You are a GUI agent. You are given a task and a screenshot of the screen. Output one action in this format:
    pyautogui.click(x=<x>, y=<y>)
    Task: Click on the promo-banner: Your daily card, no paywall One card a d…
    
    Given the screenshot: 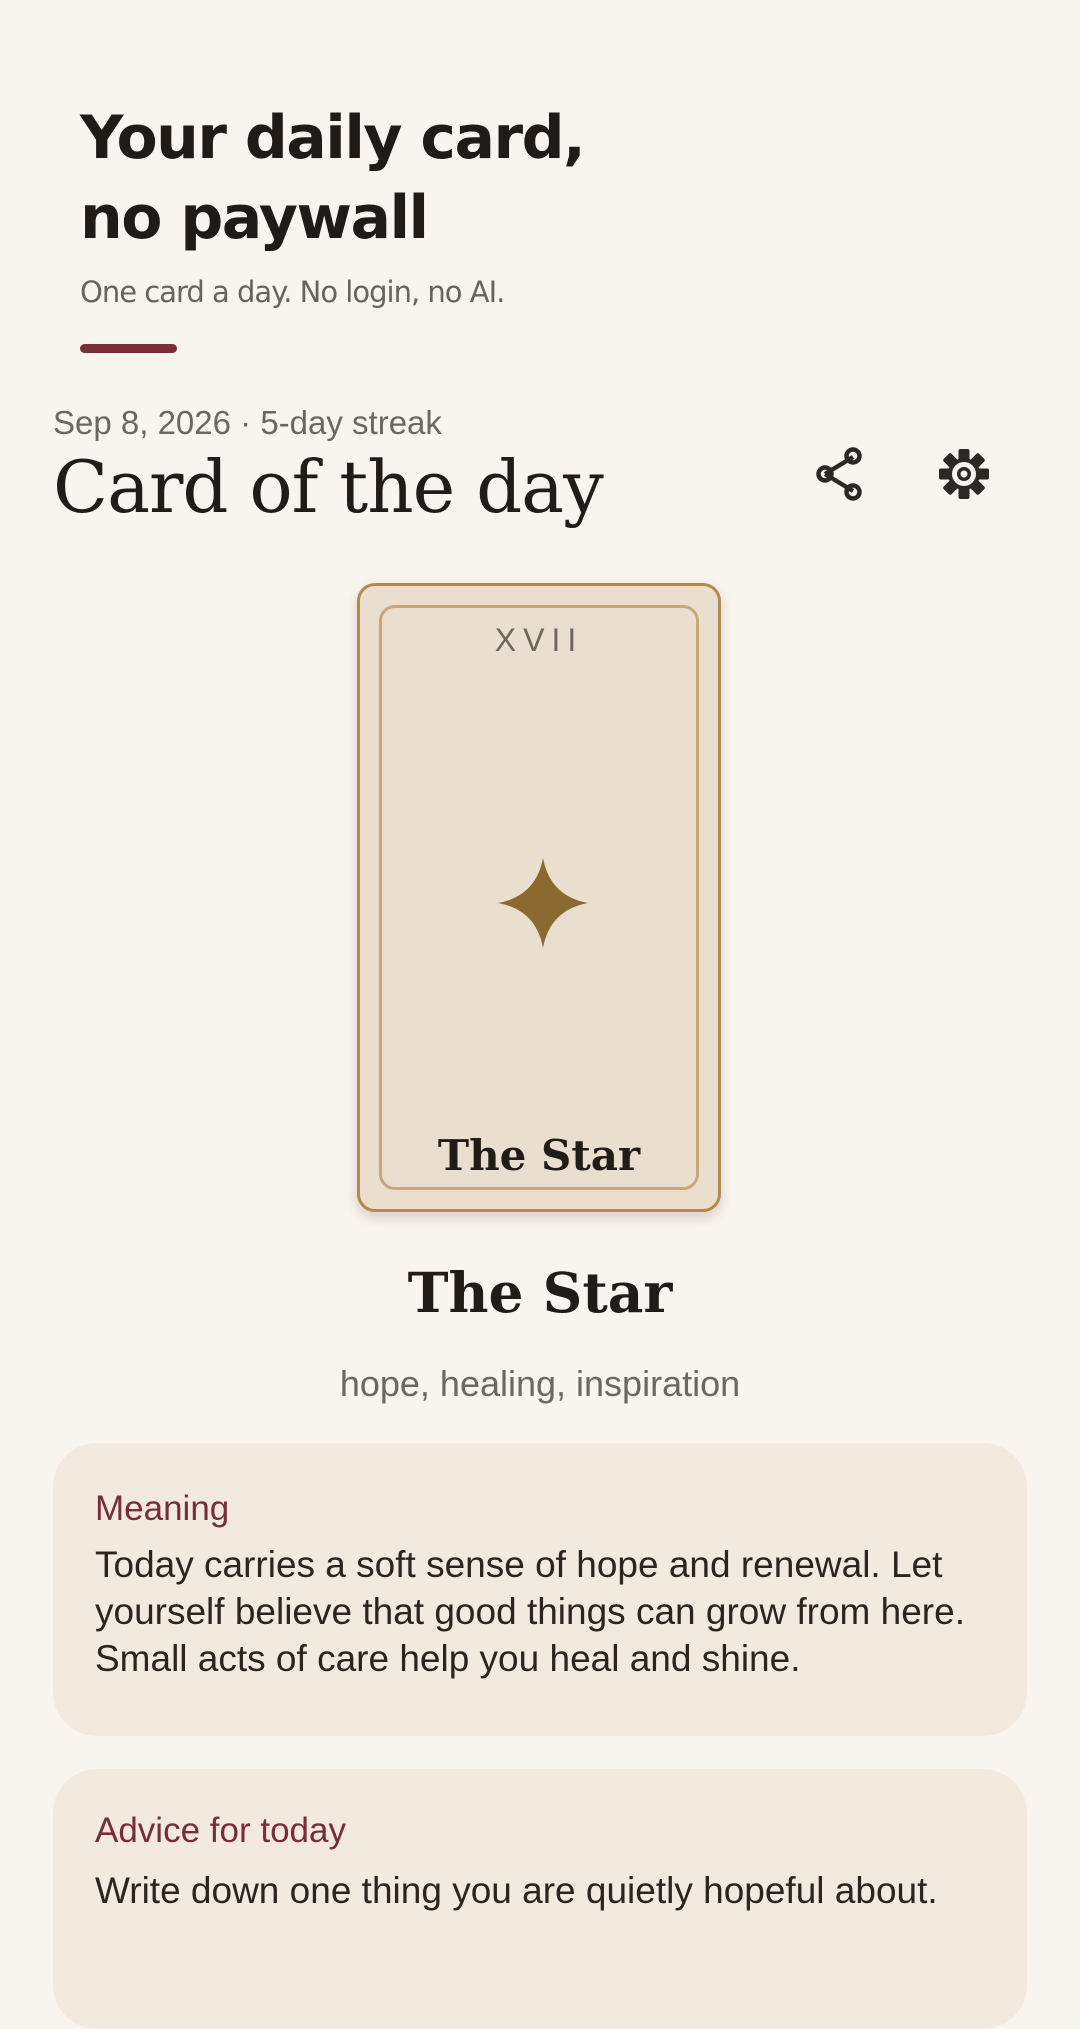 What is the action you would take?
    pyautogui.click(x=430, y=205)
    